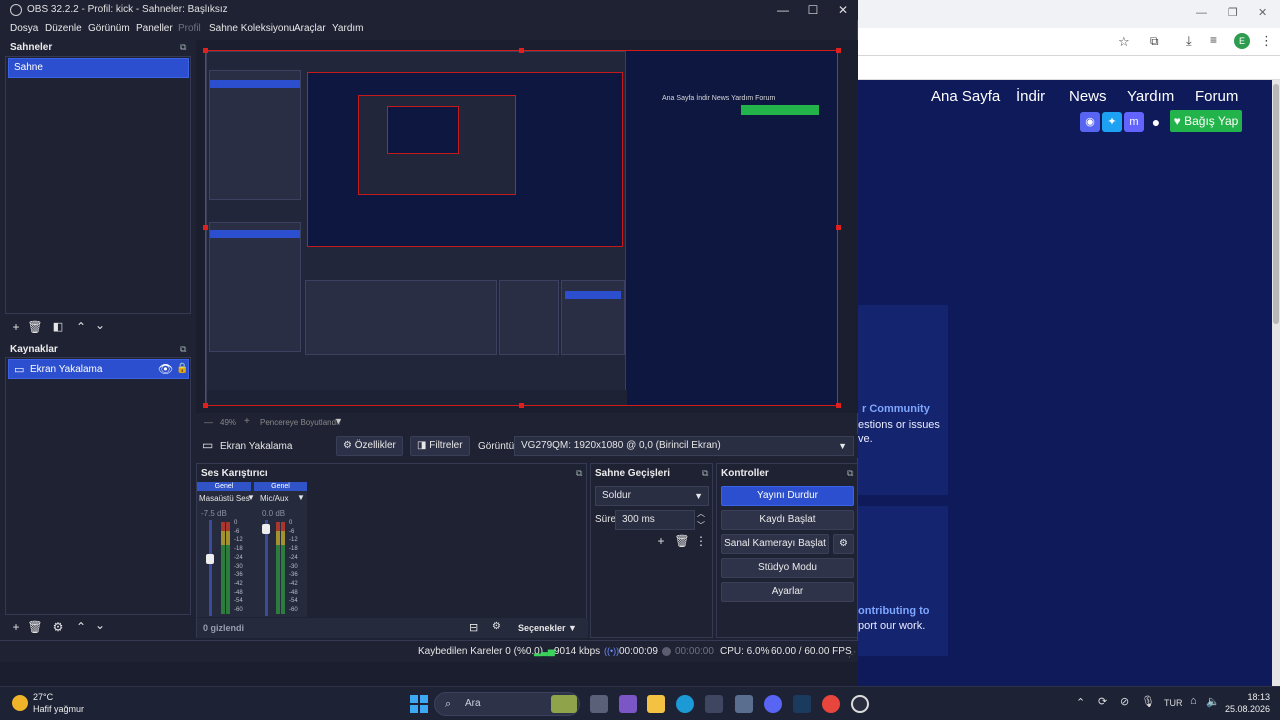 The height and width of the screenshot is (720, 1280). I want to click on clock-time: 18:13, so click(1250, 697).